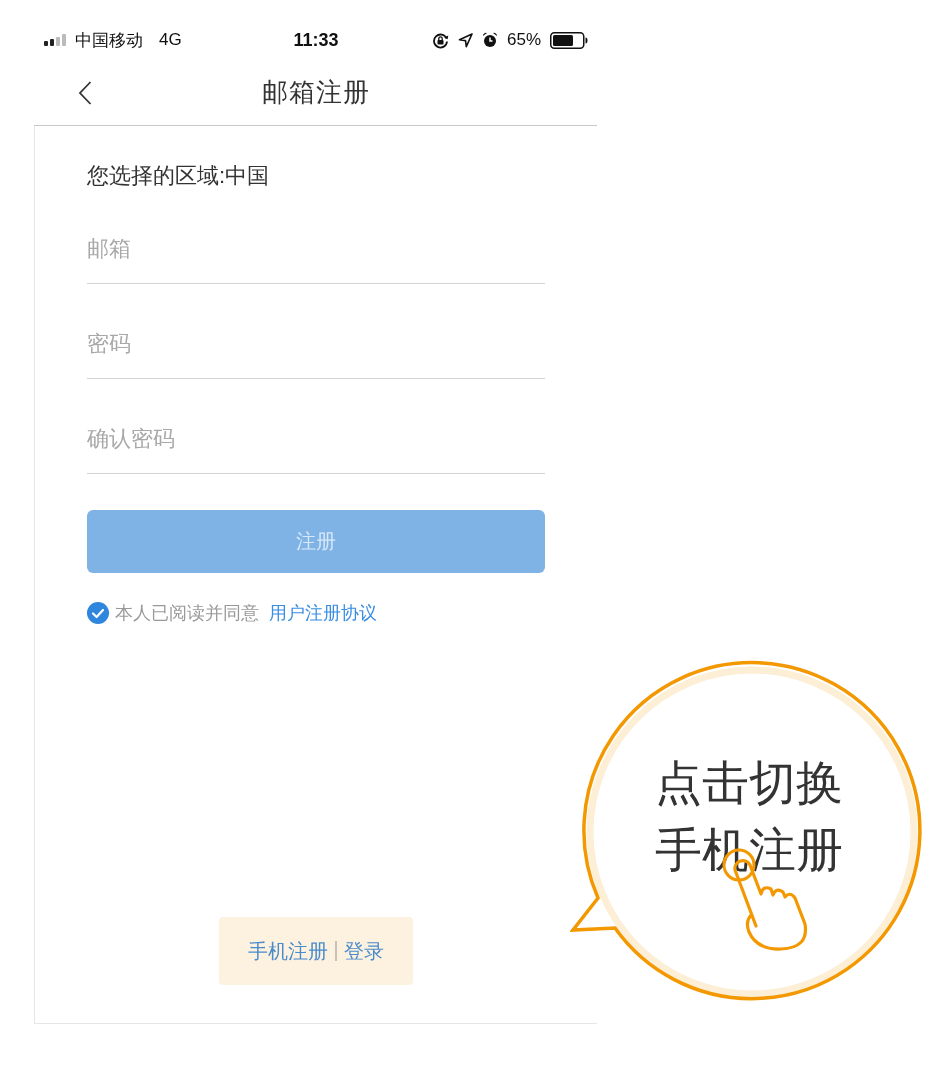 This screenshot has width=930, height=1073. I want to click on network-type: 4G, so click(170, 40).